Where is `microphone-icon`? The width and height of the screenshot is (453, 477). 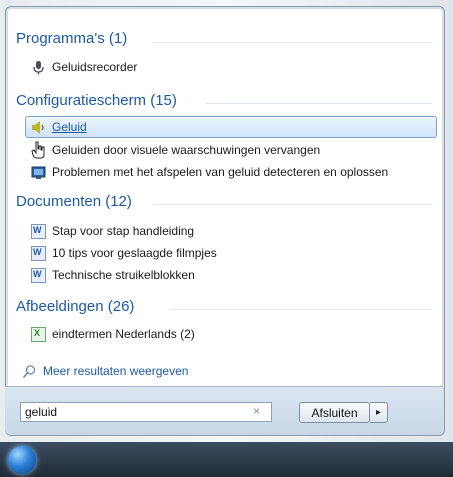
microphone-icon is located at coordinates (38, 67).